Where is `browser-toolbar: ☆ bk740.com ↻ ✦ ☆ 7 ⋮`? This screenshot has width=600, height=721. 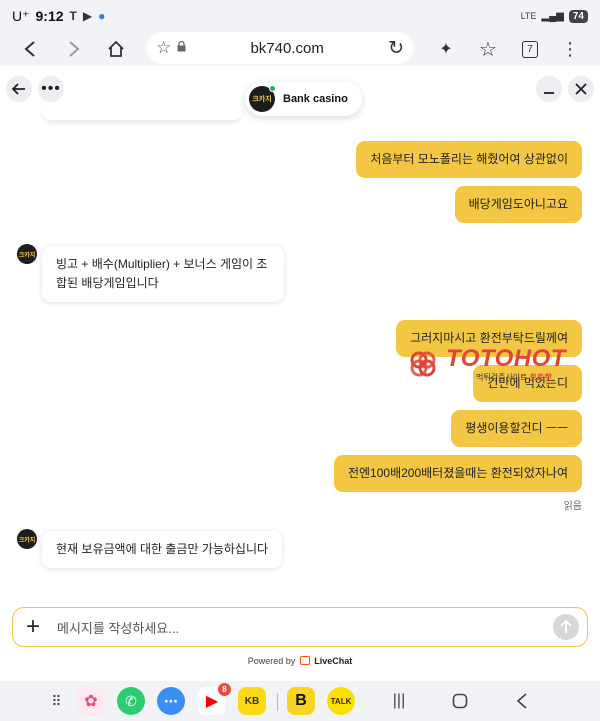
browser-toolbar: ☆ bk740.com ↻ ✦ ☆ 7 ⋮ is located at coordinates (300, 49).